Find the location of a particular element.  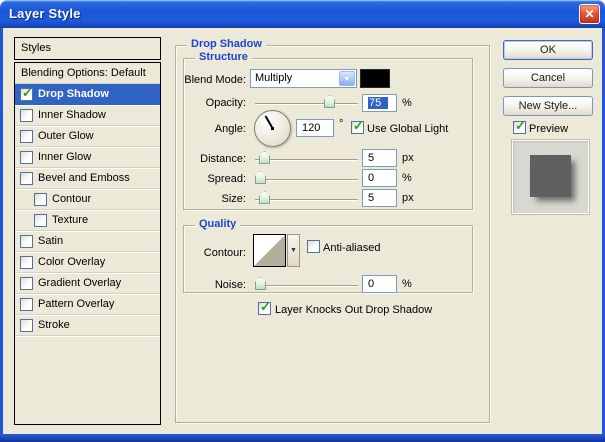

angle-hub is located at coordinates (272, 128).